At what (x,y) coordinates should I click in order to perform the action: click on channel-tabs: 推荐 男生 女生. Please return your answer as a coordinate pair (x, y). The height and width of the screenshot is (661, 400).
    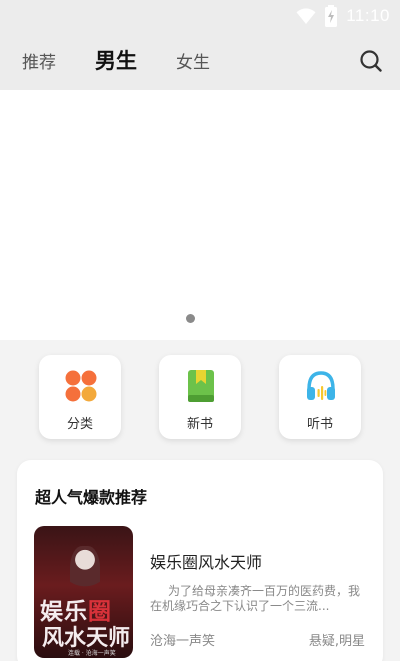
    Looking at the image, I should click on (200, 60).